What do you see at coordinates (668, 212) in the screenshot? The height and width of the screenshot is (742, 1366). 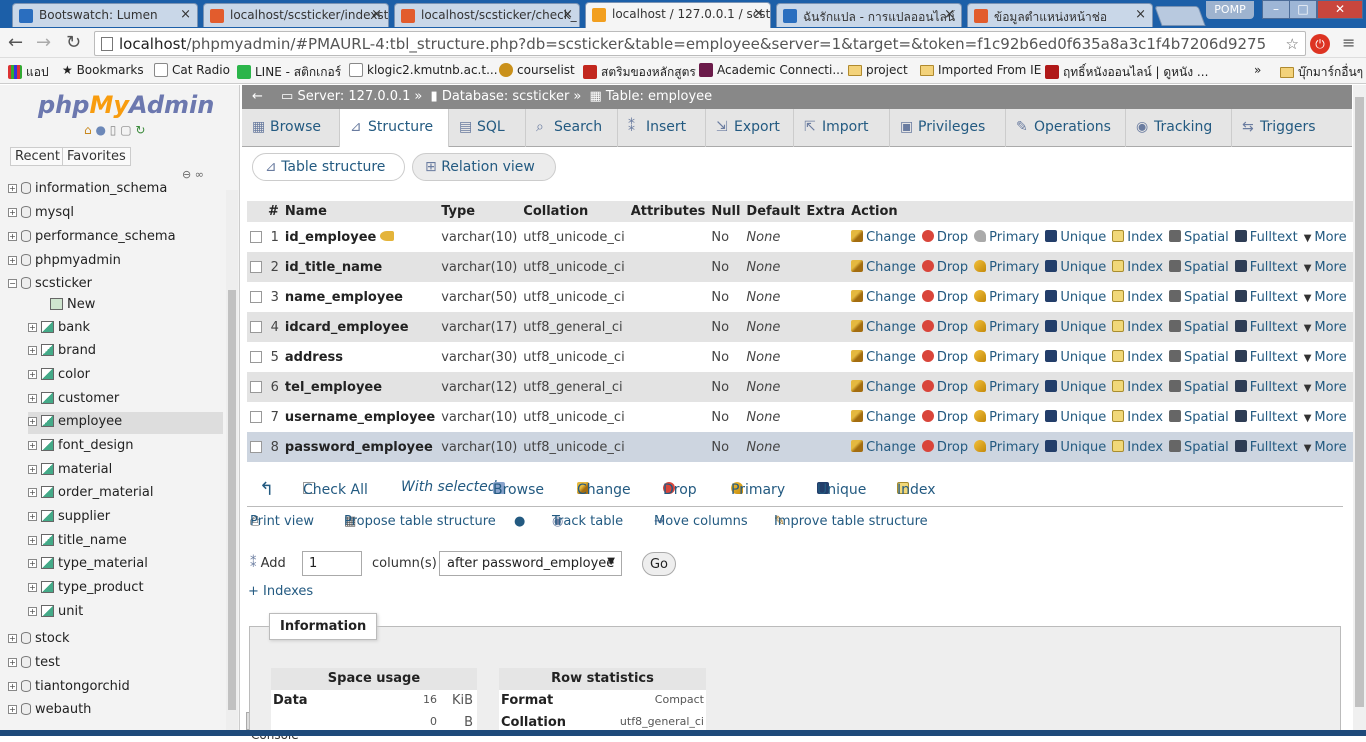 I see `col-header-attributes: Attributes` at bounding box center [668, 212].